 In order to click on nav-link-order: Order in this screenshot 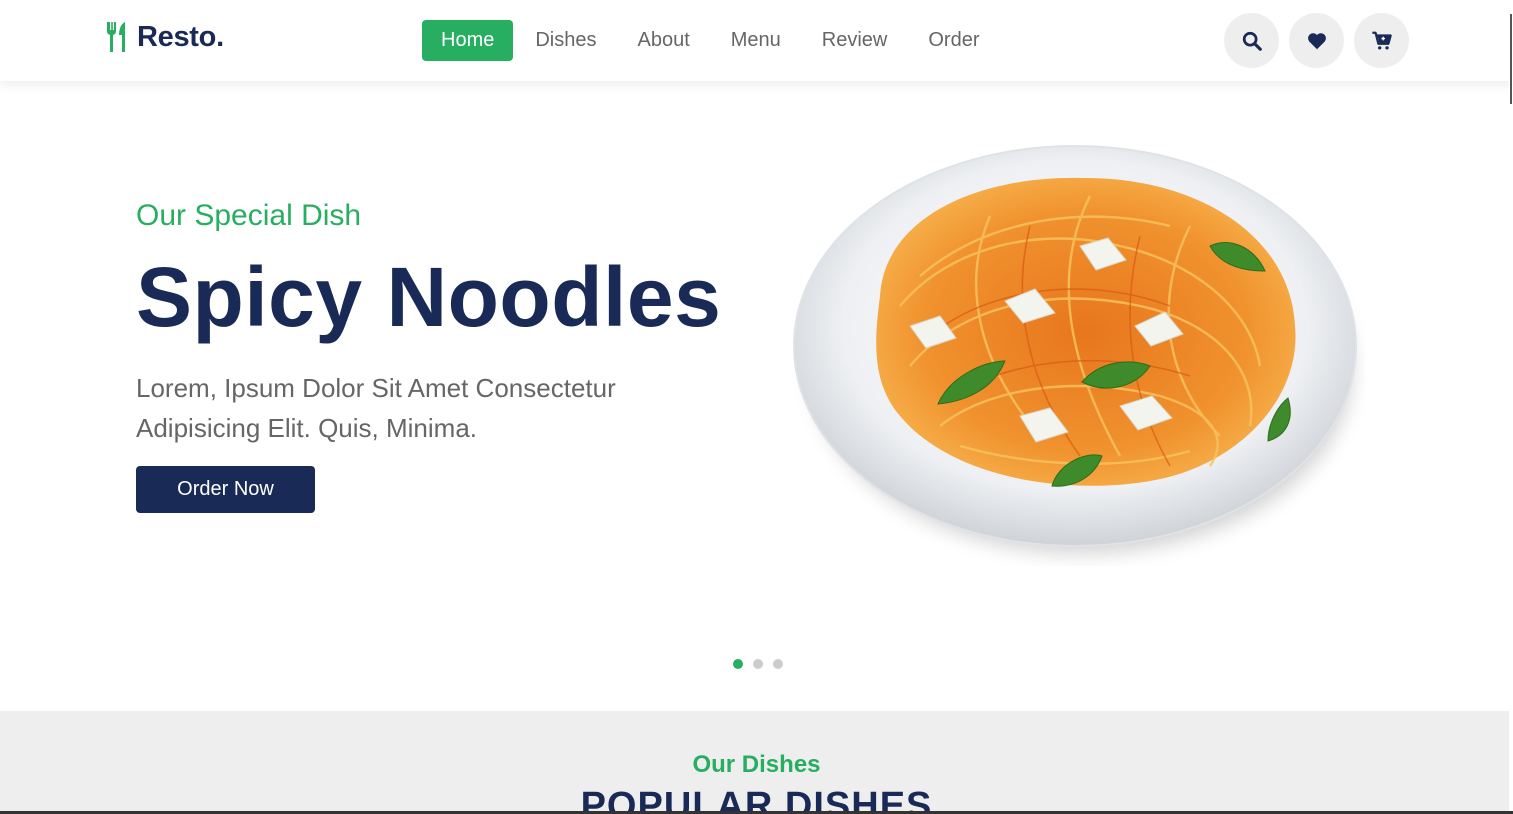, I will do `click(953, 40)`.